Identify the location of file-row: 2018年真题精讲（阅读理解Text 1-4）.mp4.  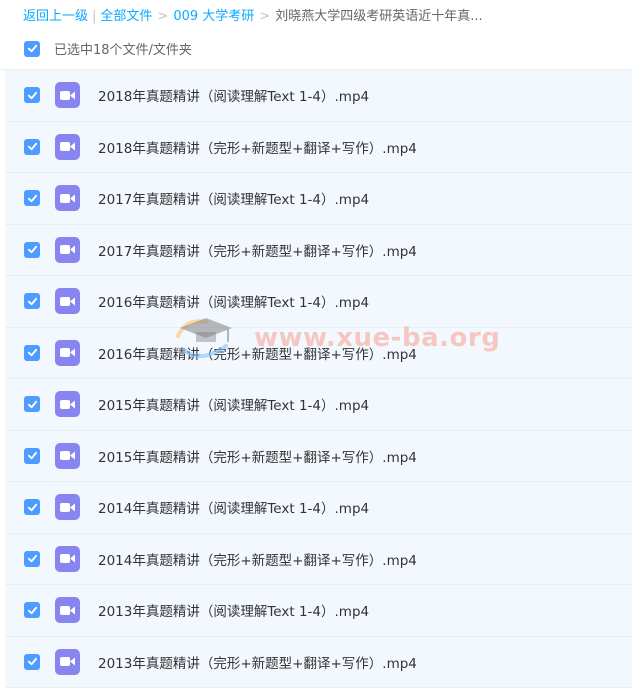
(318, 96).